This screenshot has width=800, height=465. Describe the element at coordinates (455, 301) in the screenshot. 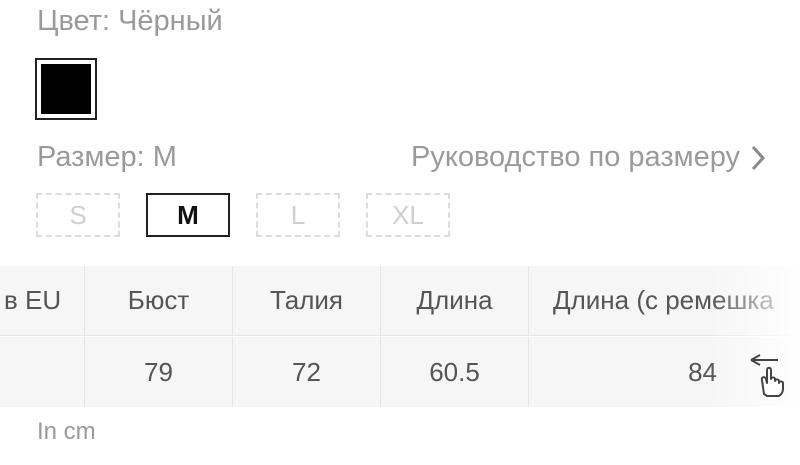

I see `table-header-cell: Длина` at that location.